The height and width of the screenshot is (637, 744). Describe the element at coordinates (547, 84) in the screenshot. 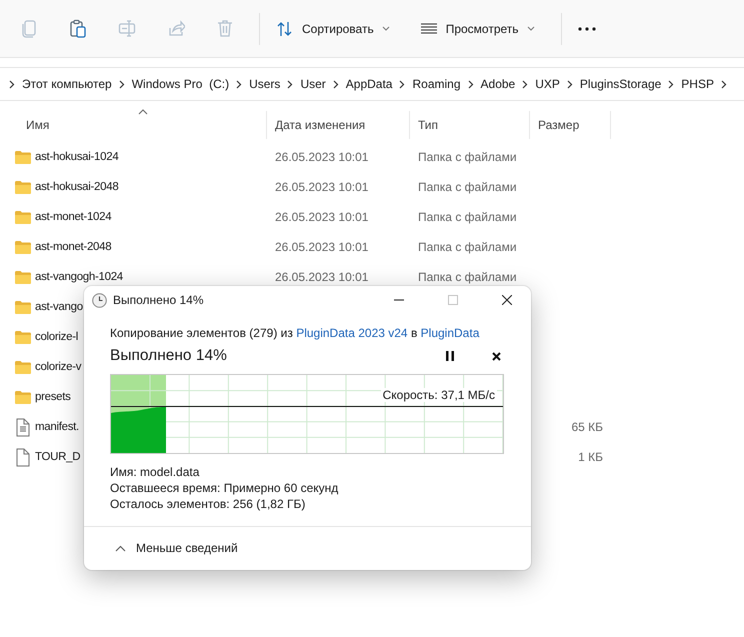

I see `breadcrumb-item: UXP` at that location.